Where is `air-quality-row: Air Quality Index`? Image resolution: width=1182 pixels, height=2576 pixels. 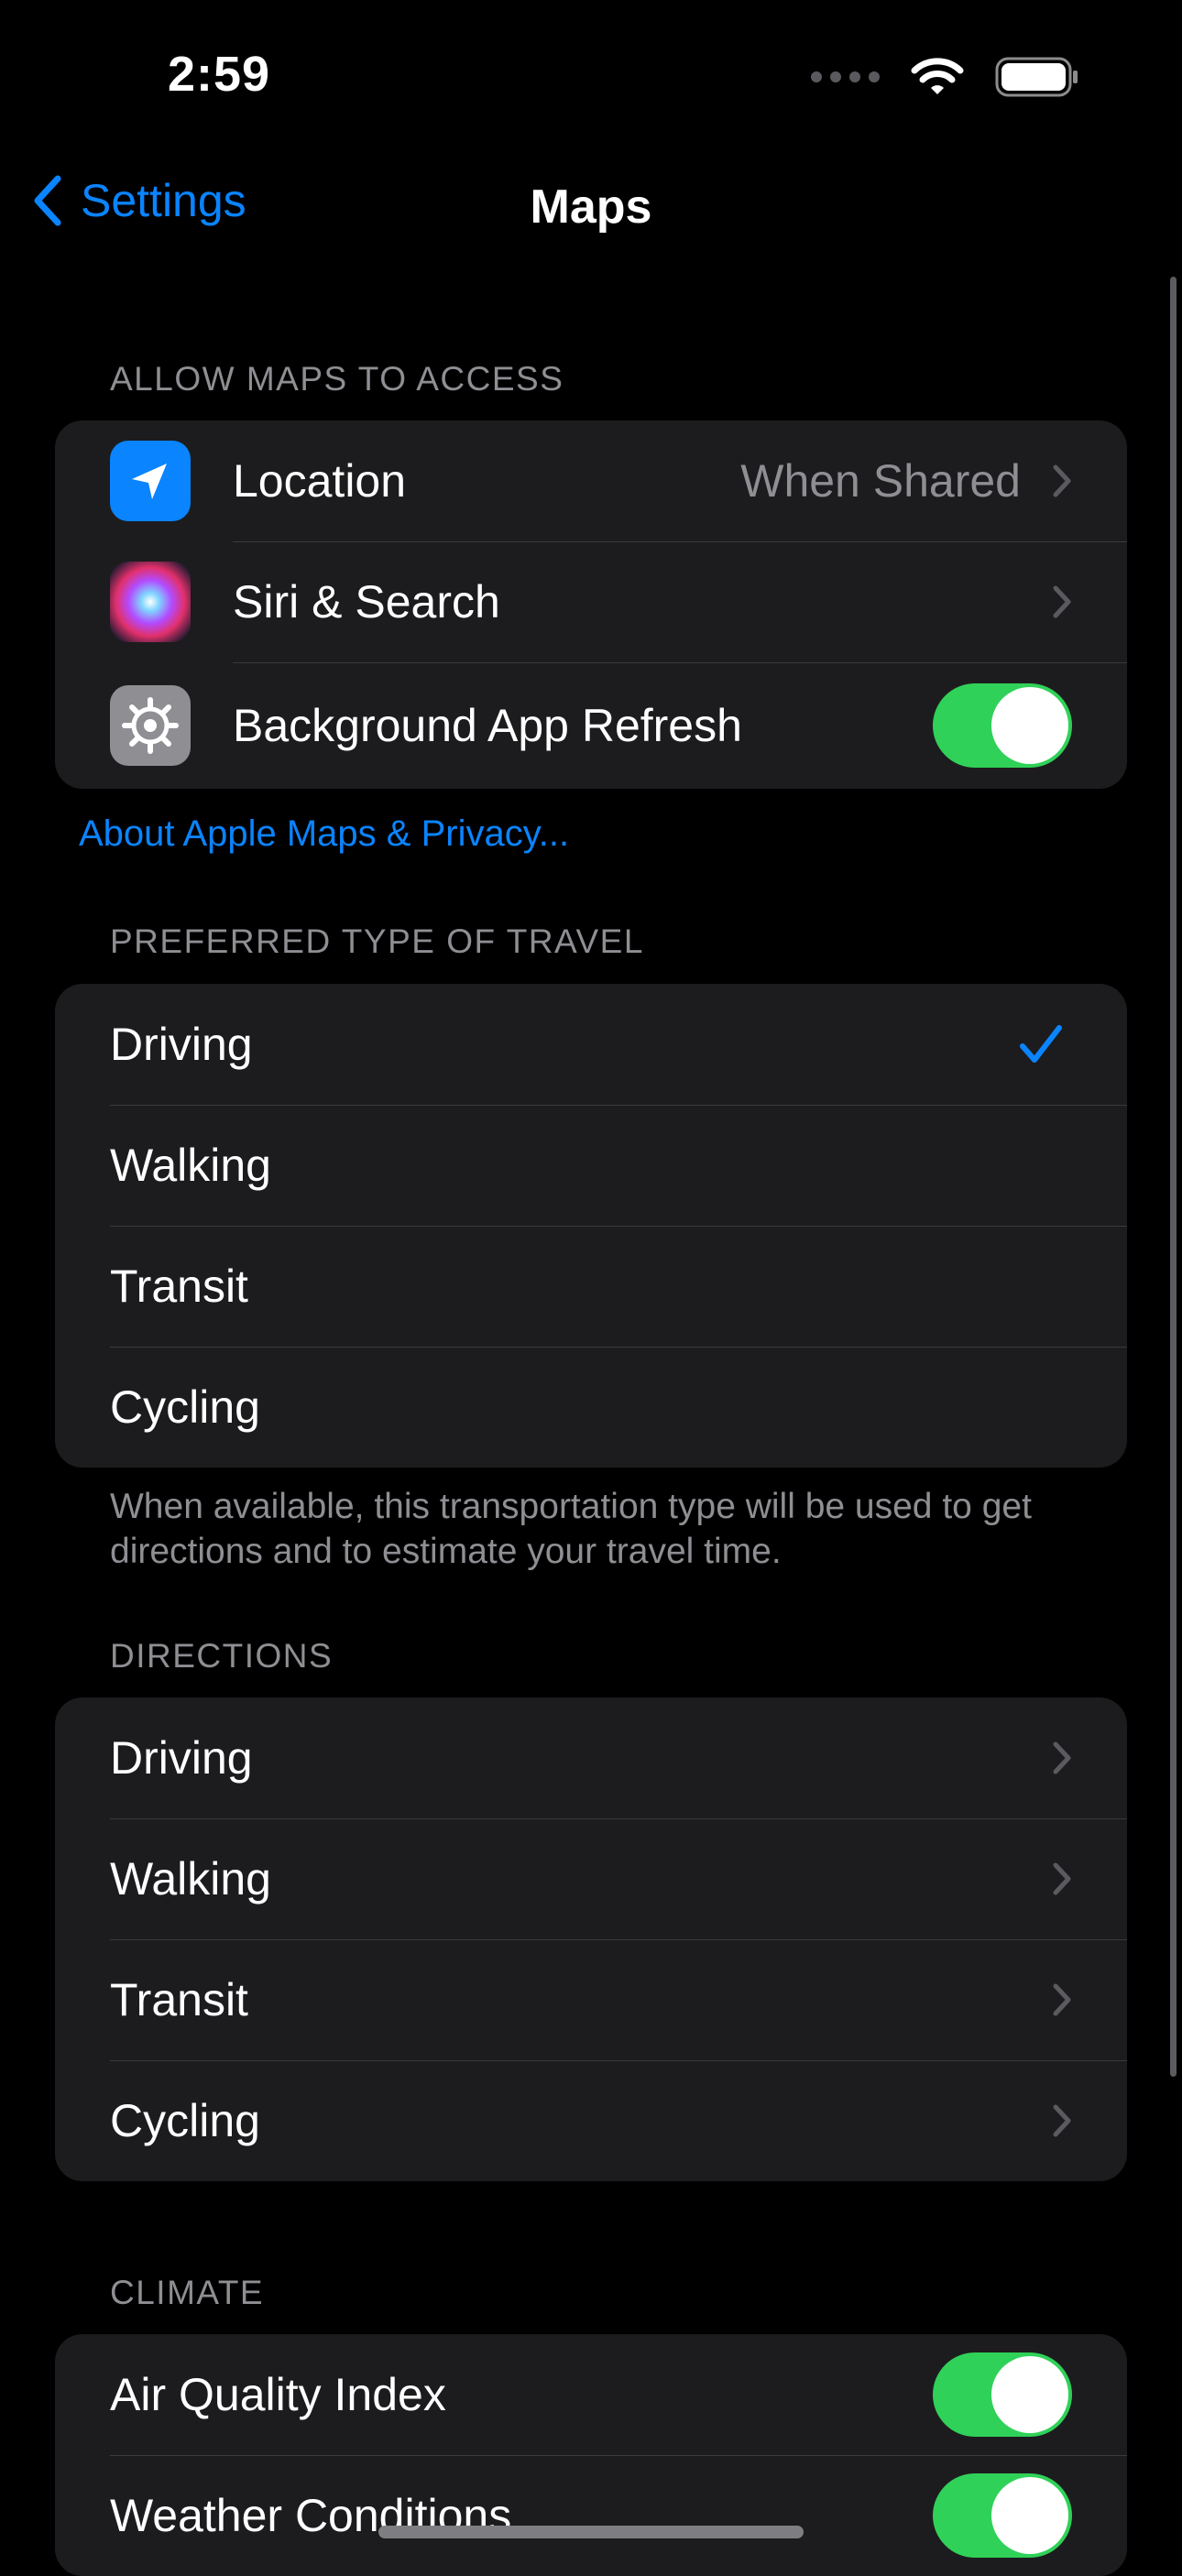
air-quality-row: Air Quality Index is located at coordinates (591, 2395).